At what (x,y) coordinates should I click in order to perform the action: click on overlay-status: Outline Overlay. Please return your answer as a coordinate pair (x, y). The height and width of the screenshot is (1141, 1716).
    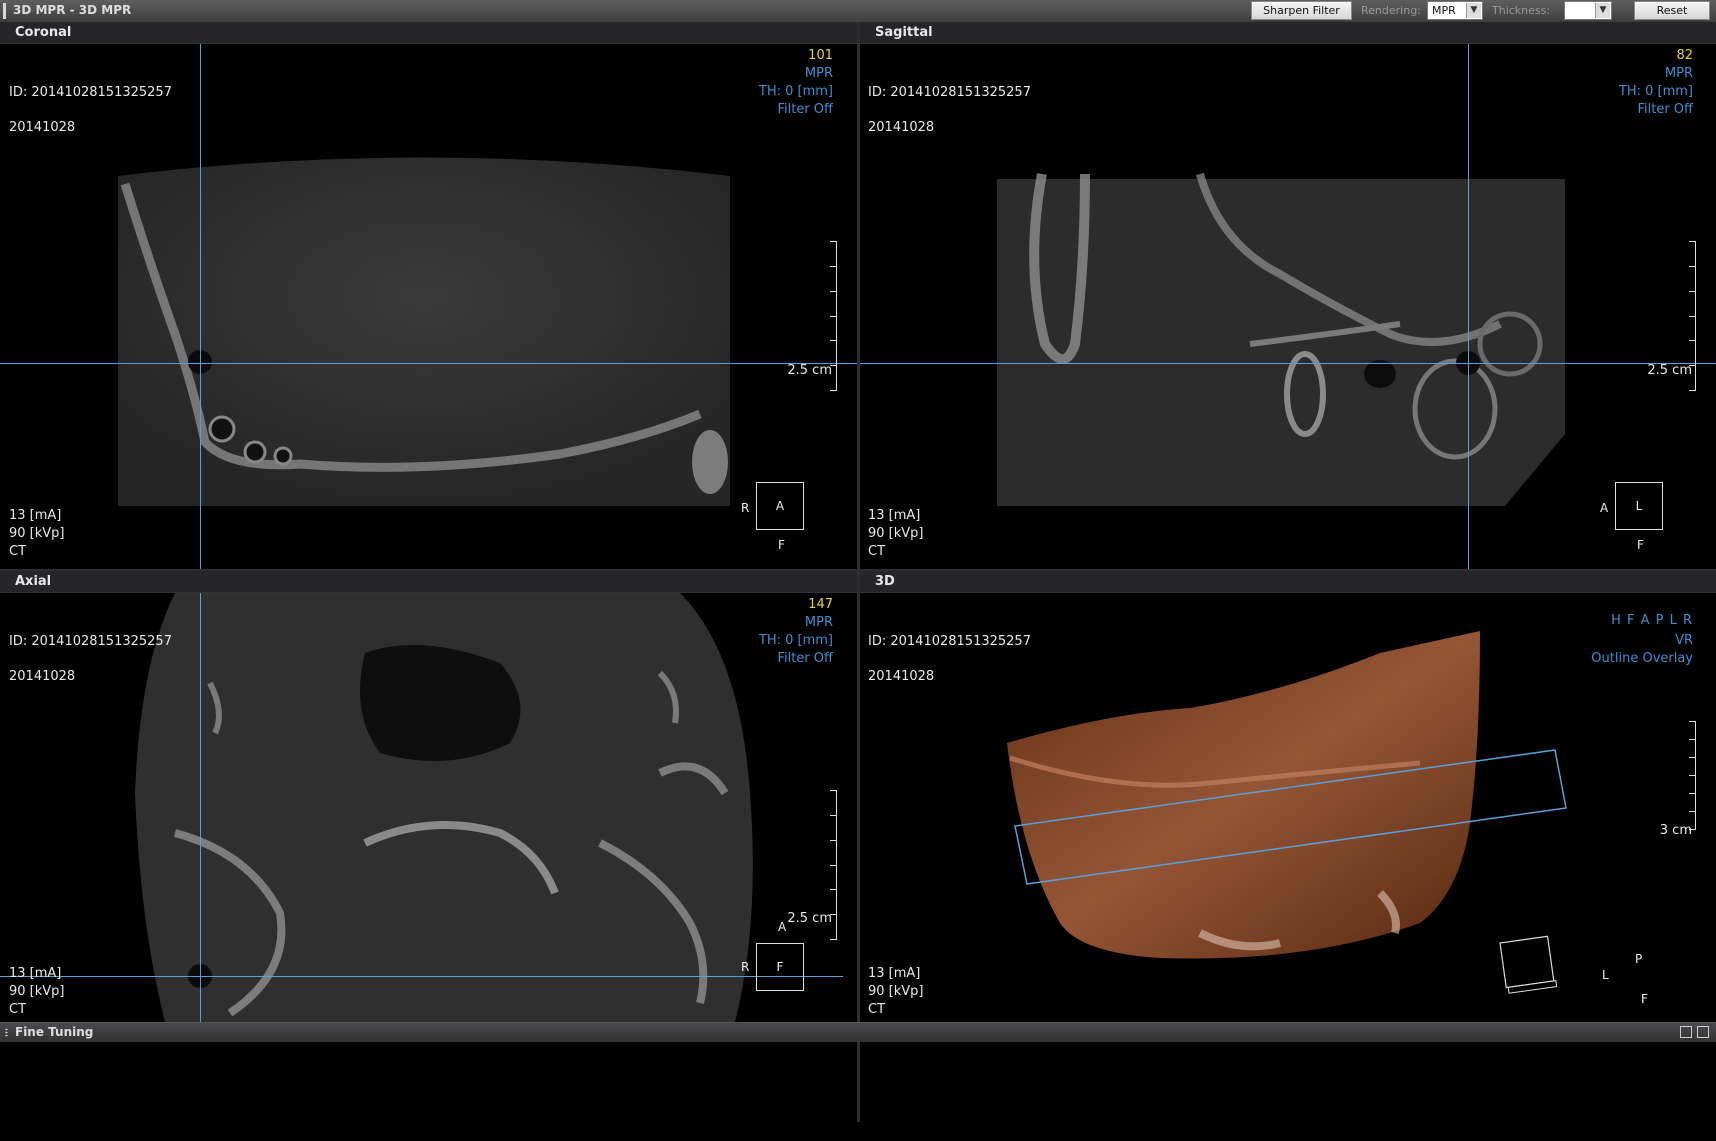
    Looking at the image, I should click on (1642, 658).